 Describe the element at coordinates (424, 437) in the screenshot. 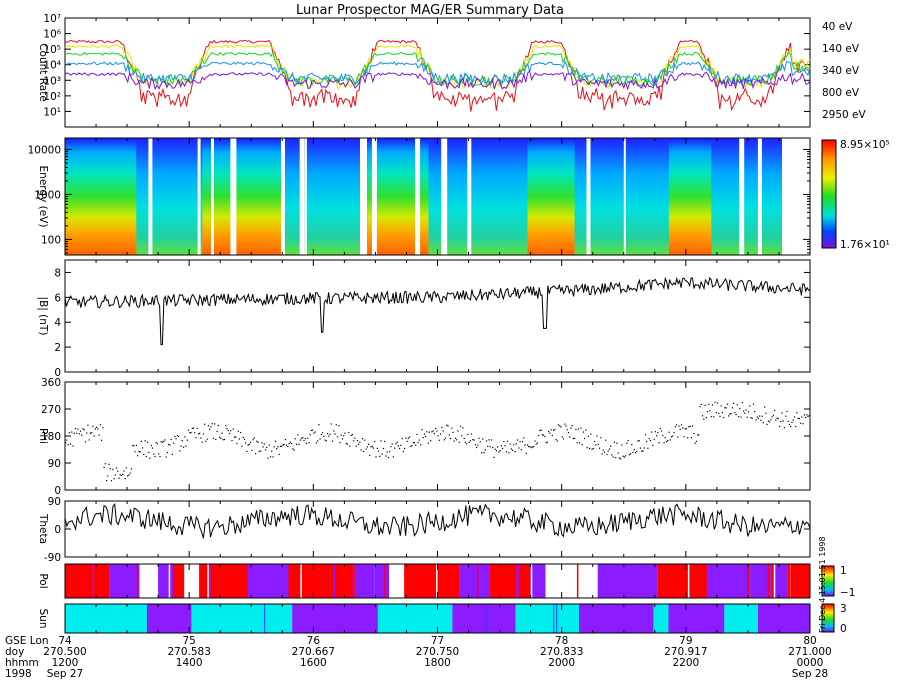

I see `phi-panel: Phi090180270360` at that location.